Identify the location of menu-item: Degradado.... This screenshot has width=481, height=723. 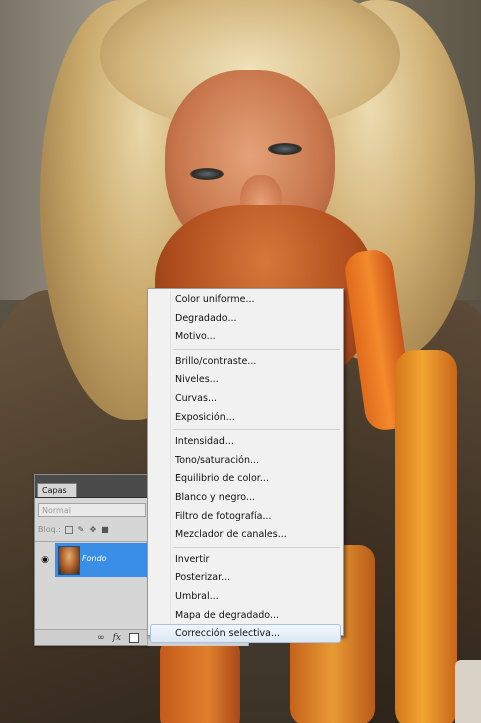
(206, 318).